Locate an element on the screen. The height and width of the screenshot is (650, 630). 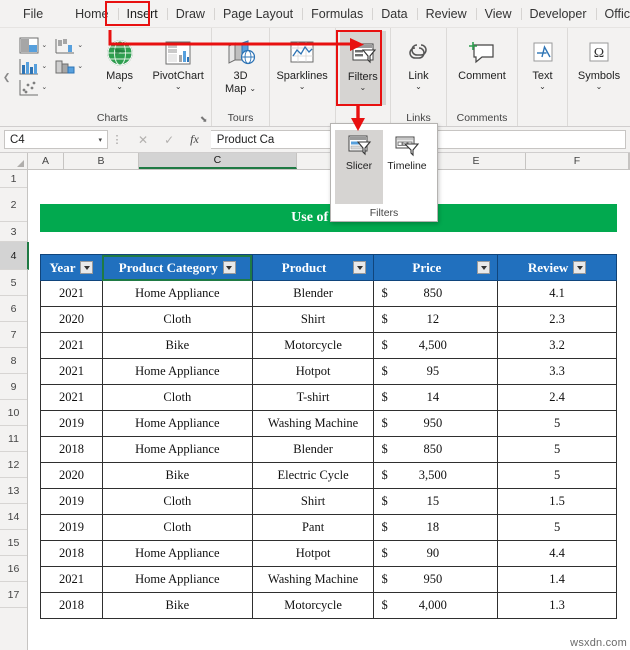
cell-review: 5 is located at coordinates (557, 424).